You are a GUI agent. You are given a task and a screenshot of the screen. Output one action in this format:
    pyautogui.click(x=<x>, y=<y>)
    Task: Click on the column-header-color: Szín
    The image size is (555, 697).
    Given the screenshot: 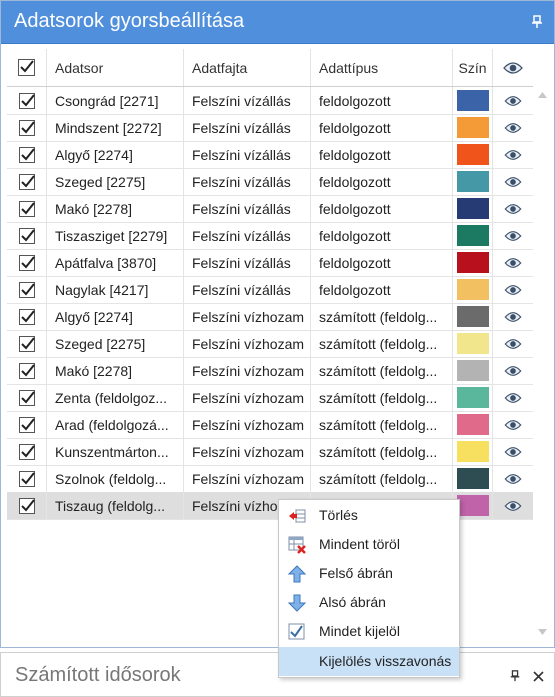 What is the action you would take?
    pyautogui.click(x=473, y=67)
    